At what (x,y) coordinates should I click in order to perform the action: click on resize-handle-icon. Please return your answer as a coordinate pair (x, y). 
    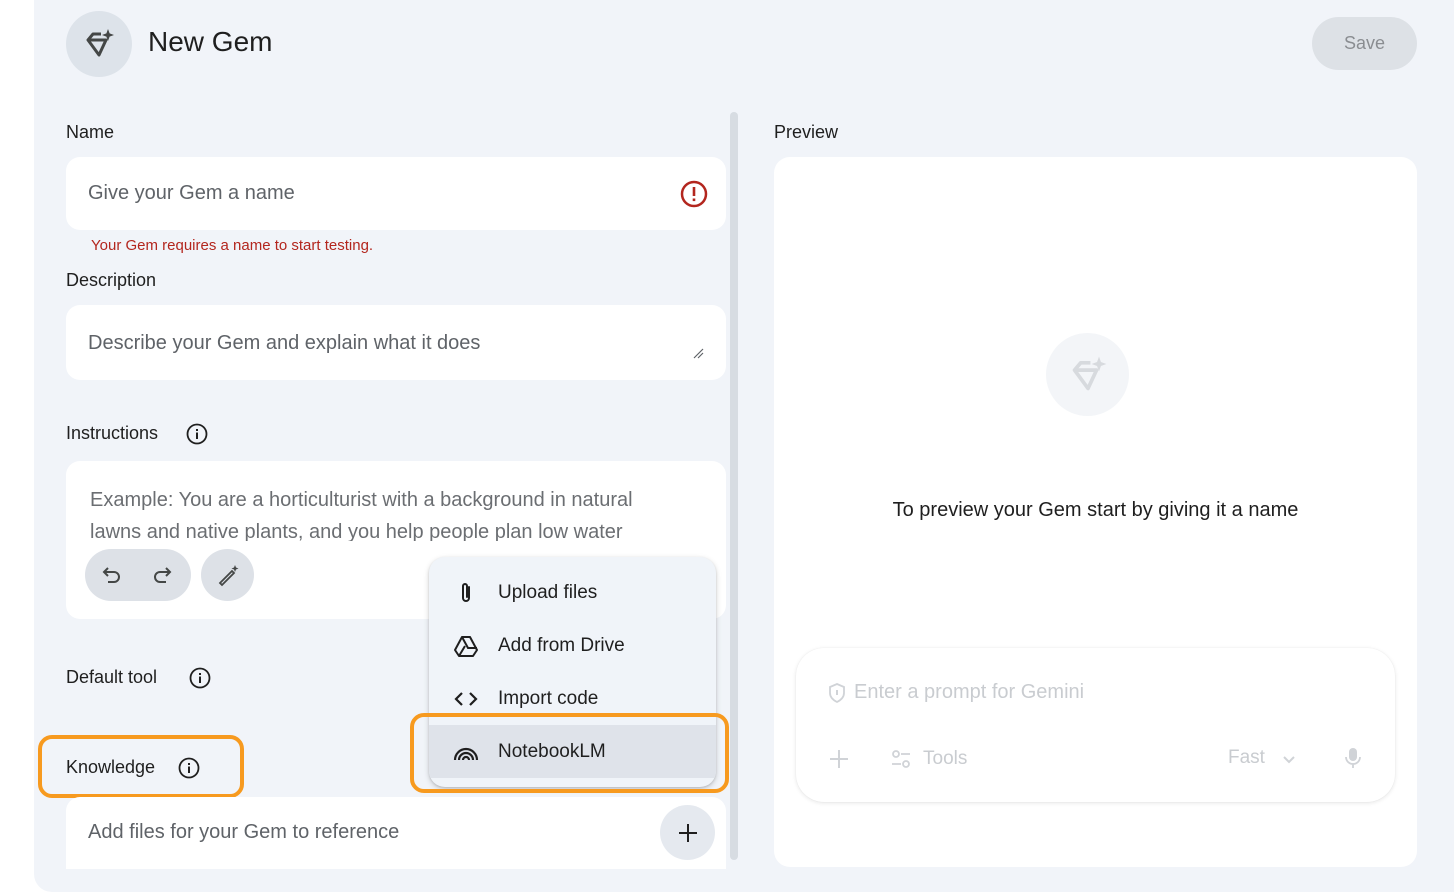
    Looking at the image, I should click on (698, 353).